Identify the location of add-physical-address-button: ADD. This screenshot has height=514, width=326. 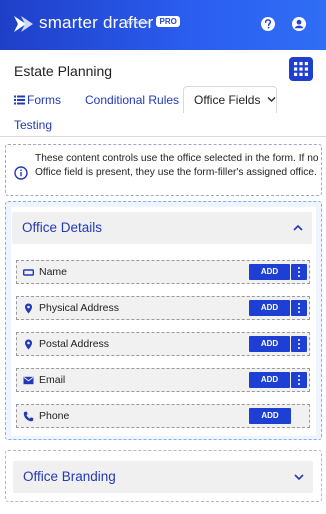
(269, 308).